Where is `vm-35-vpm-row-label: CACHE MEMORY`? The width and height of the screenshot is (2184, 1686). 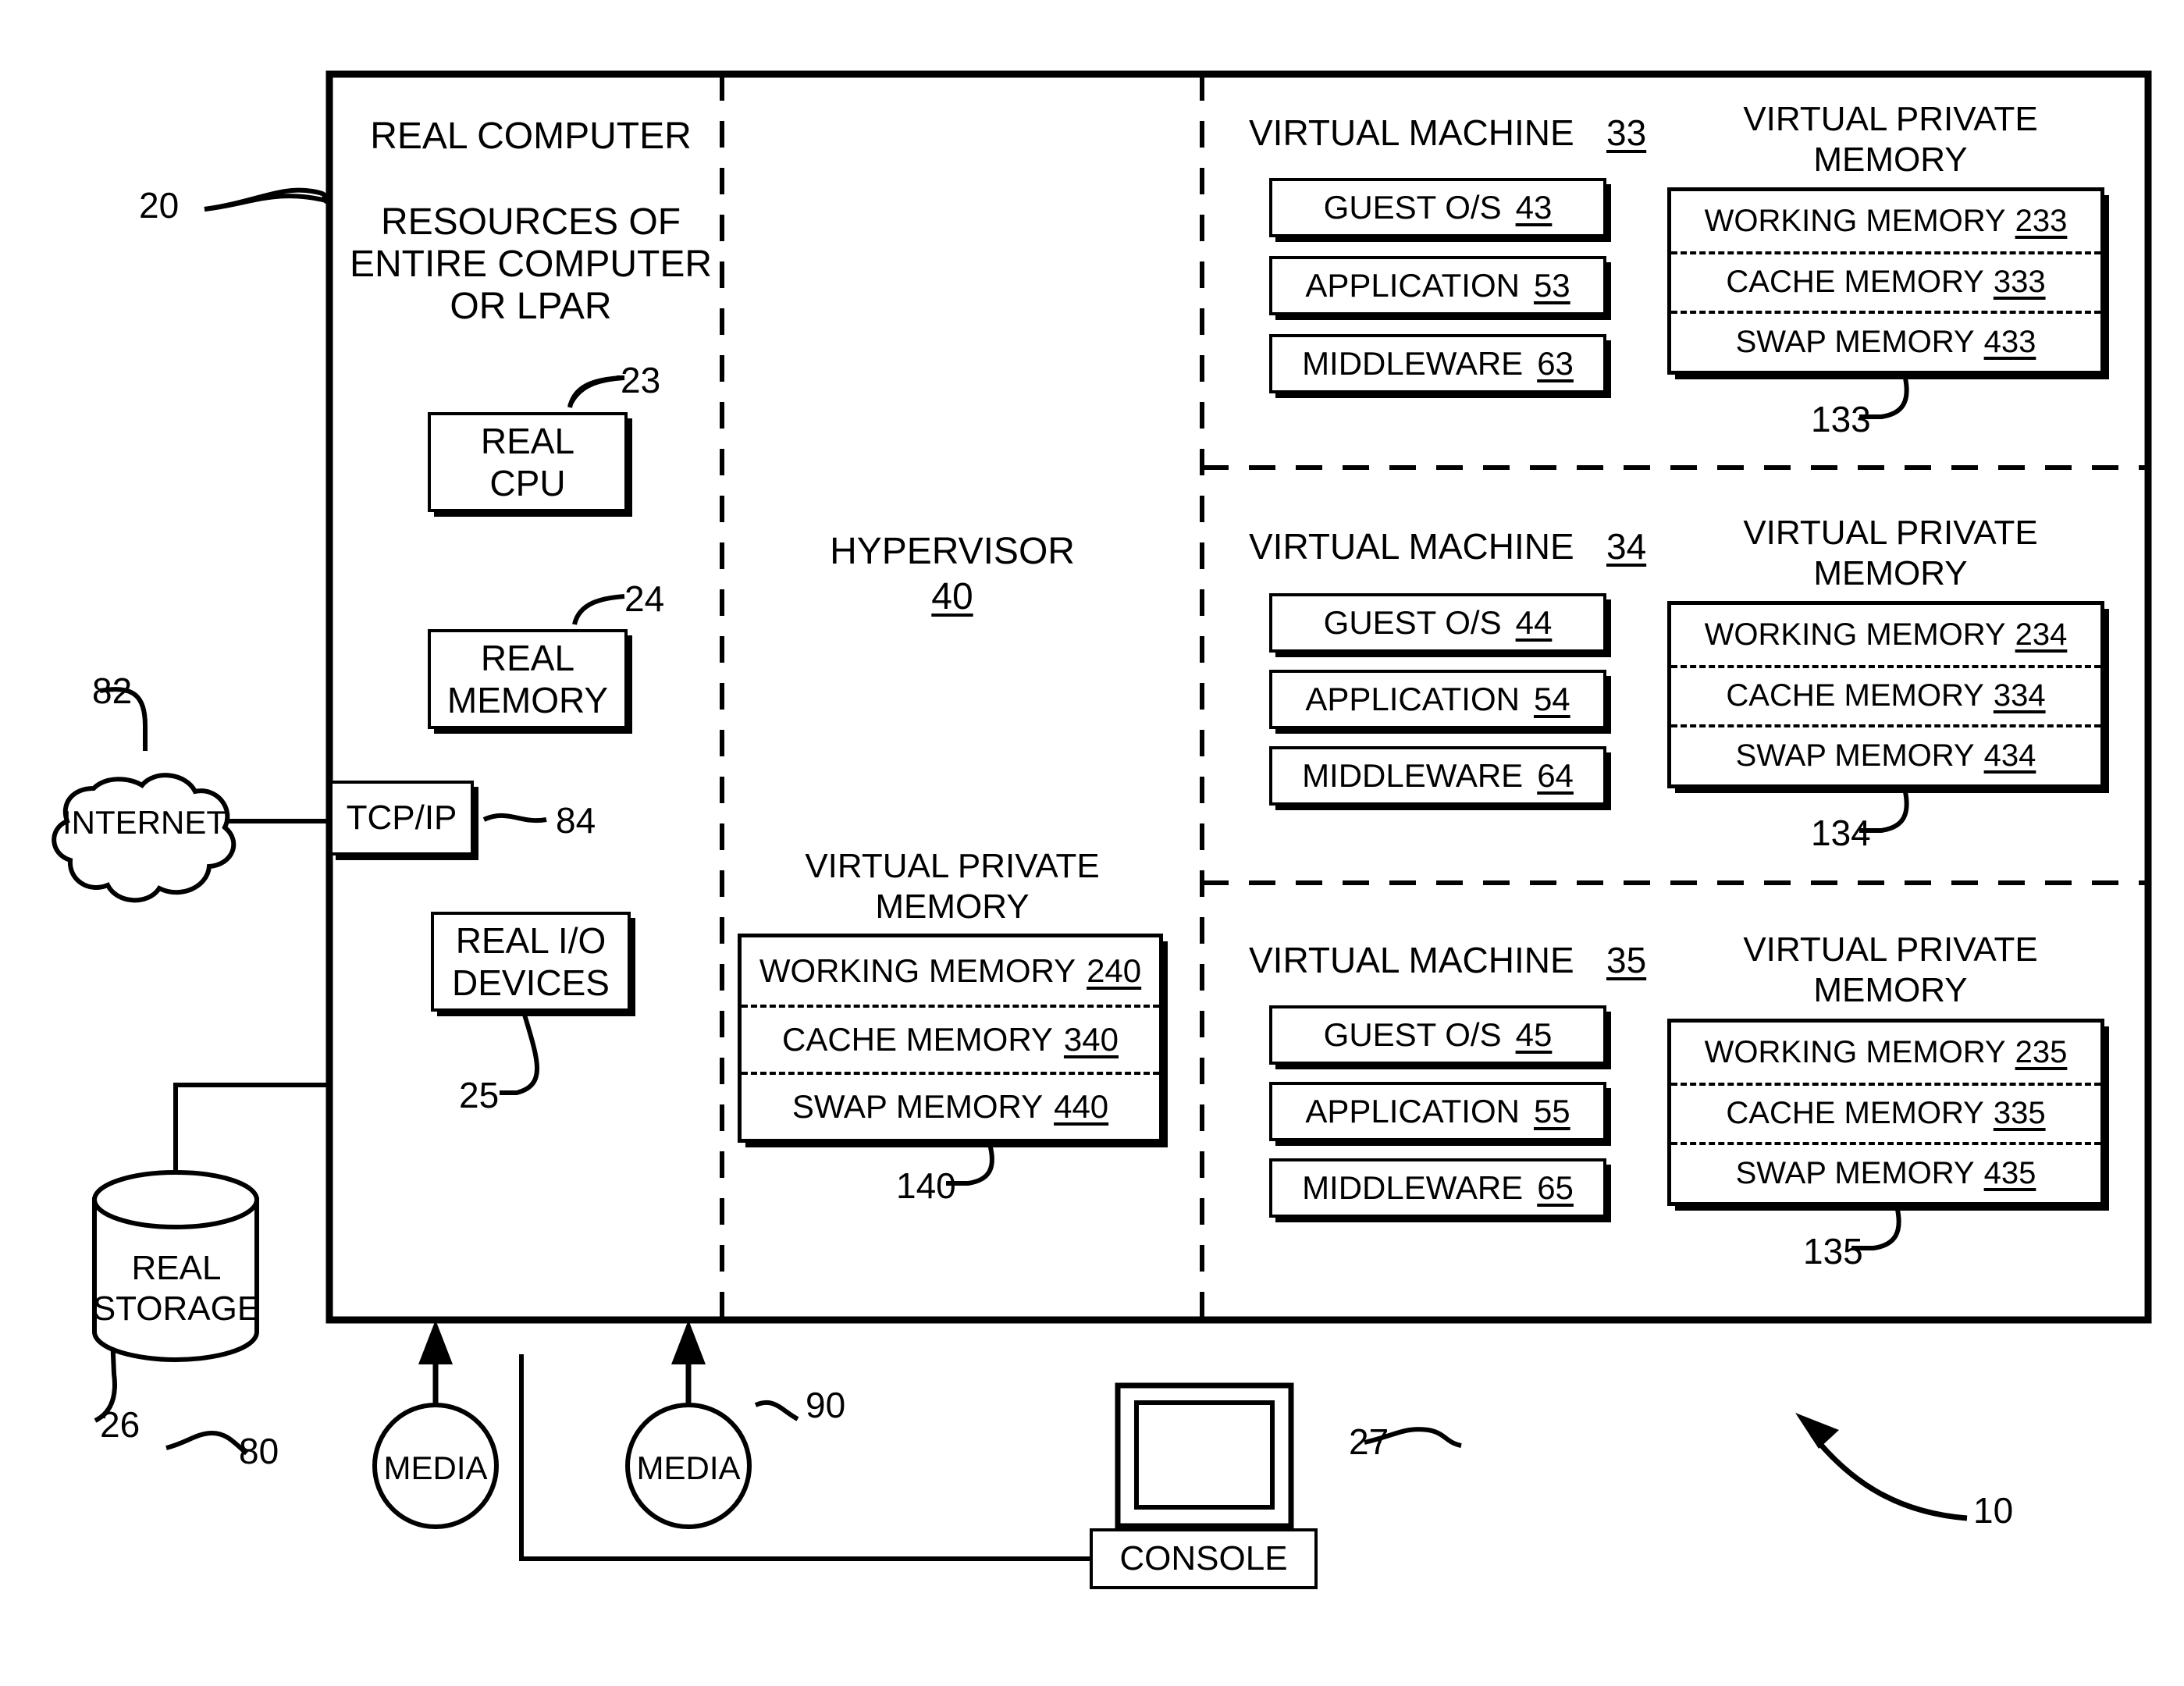
vm-35-vpm-row-label: CACHE MEMORY is located at coordinates (1855, 1113).